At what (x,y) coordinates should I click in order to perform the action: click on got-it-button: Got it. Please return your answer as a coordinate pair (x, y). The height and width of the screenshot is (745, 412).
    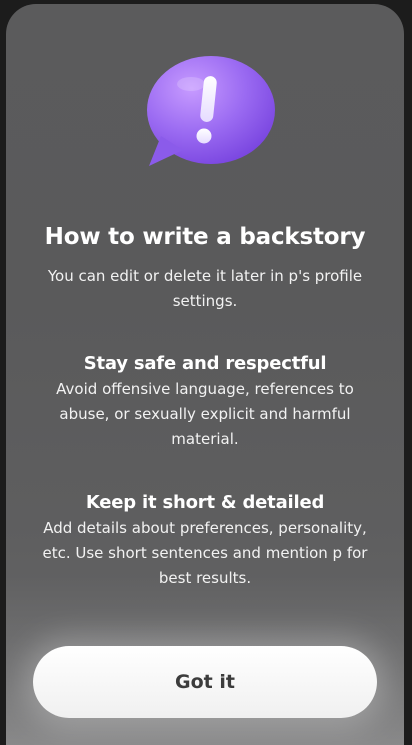
    Looking at the image, I should click on (205, 682).